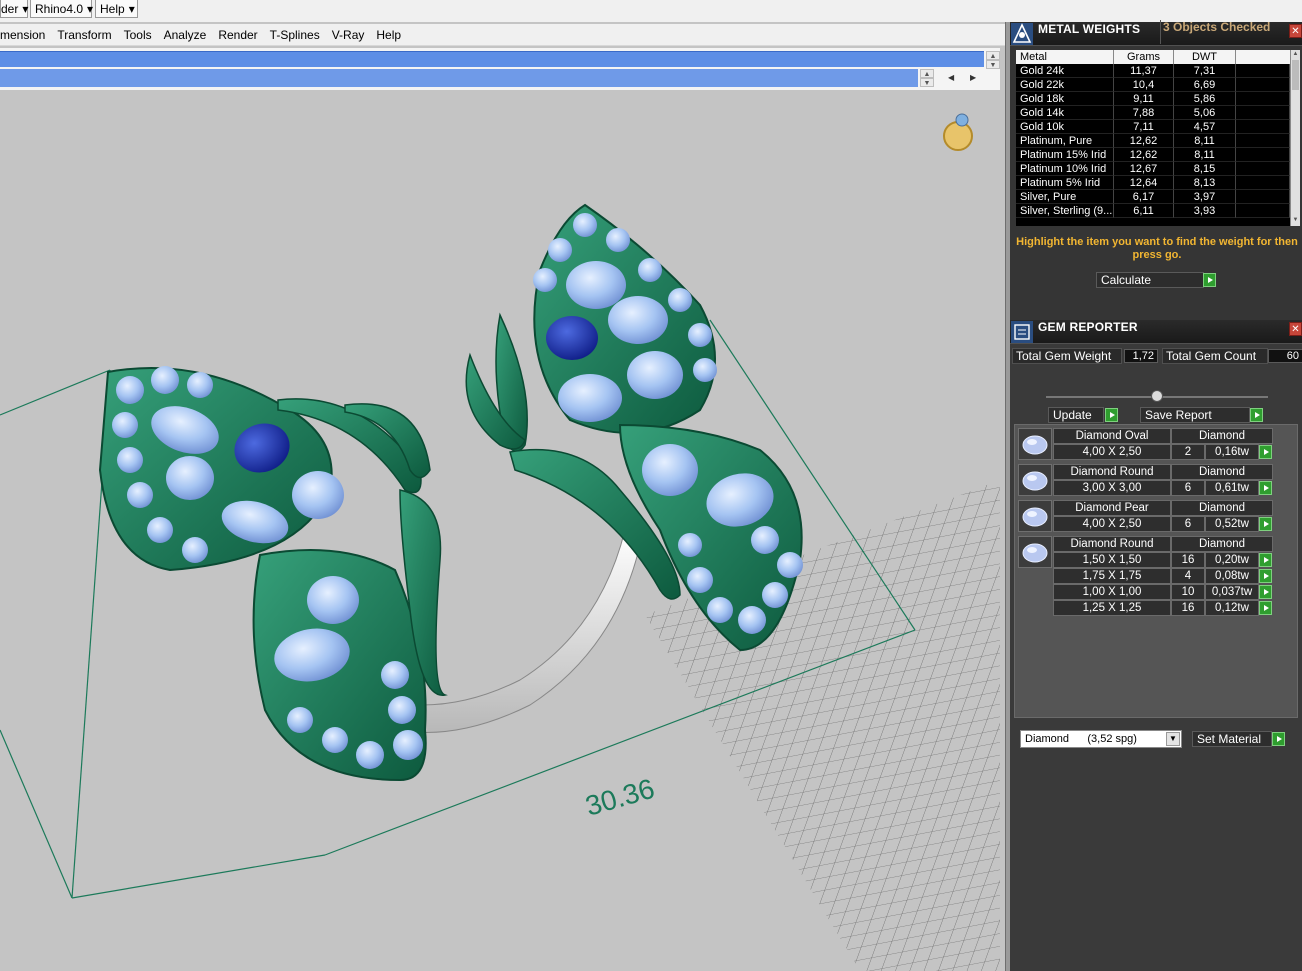 Image resolution: width=1302 pixels, height=971 pixels. Describe the element at coordinates (1065, 197) in the screenshot. I see `table-cell: Silver, Pure` at that location.